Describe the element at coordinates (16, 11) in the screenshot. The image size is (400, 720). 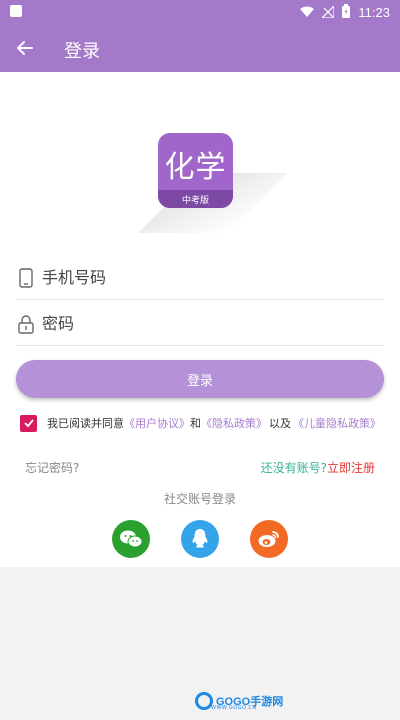
I see `notification-icon` at that location.